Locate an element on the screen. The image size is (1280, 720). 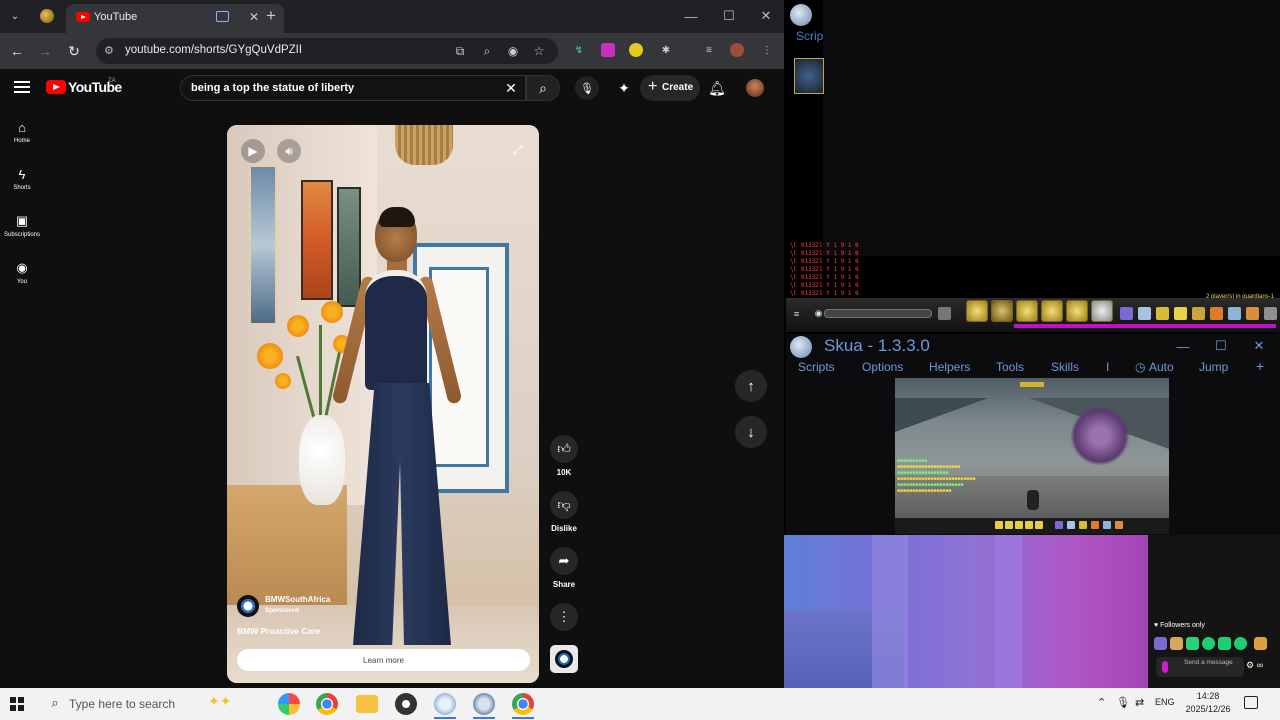
profile-avatar-icon is located at coordinates (47, 16).